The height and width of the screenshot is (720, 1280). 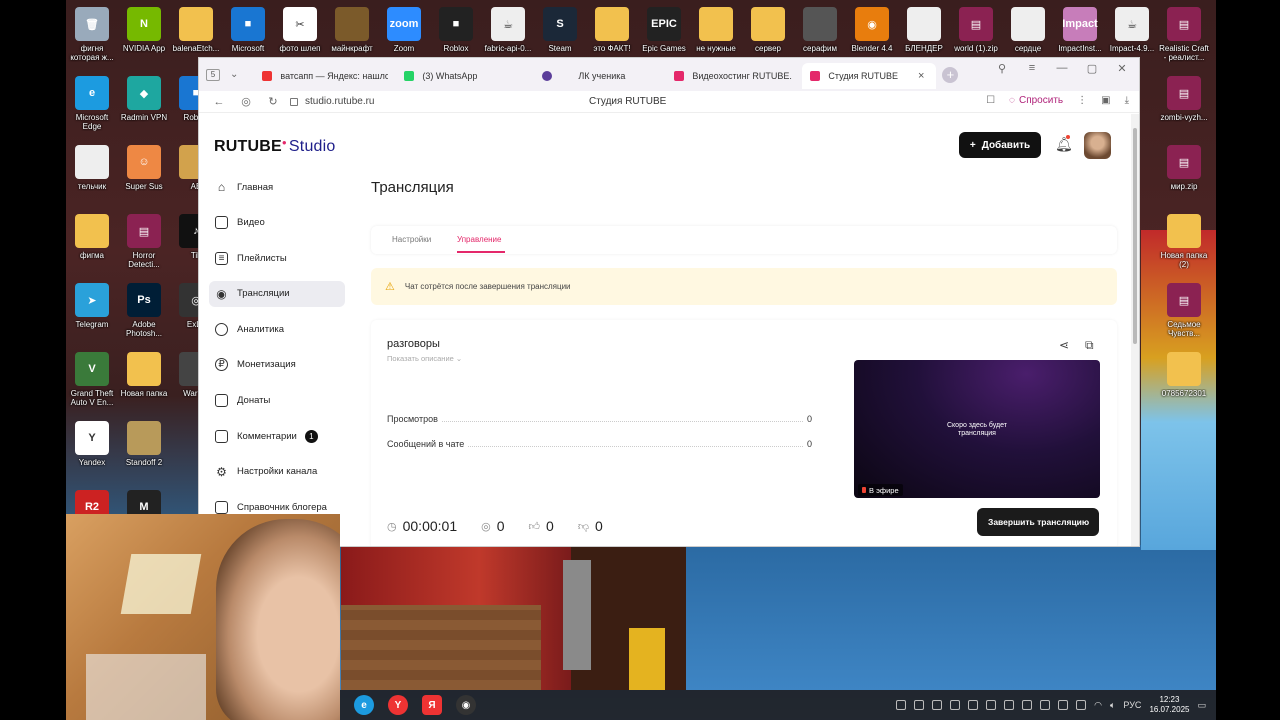 What do you see at coordinates (234, 74) in the screenshot?
I see `chevron-down-icon: ⌄` at bounding box center [234, 74].